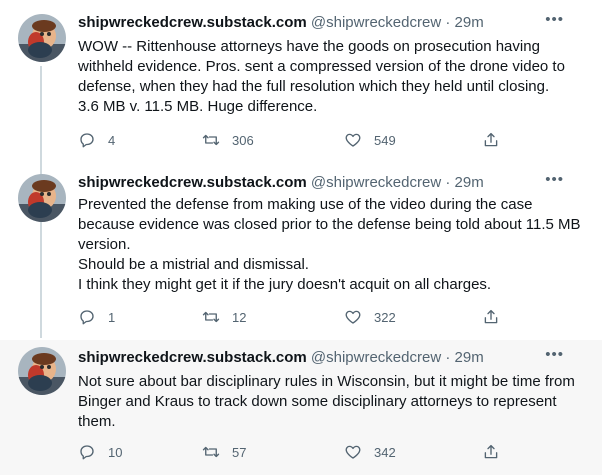 This screenshot has width=602, height=475. What do you see at coordinates (112, 317) in the screenshot?
I see `reply-count: 1` at bounding box center [112, 317].